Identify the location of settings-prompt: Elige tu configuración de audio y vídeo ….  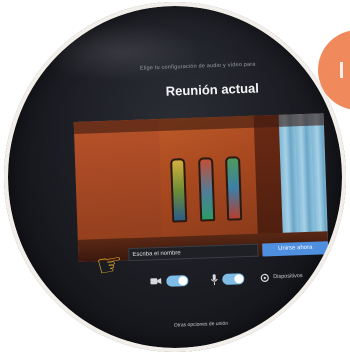
(197, 66).